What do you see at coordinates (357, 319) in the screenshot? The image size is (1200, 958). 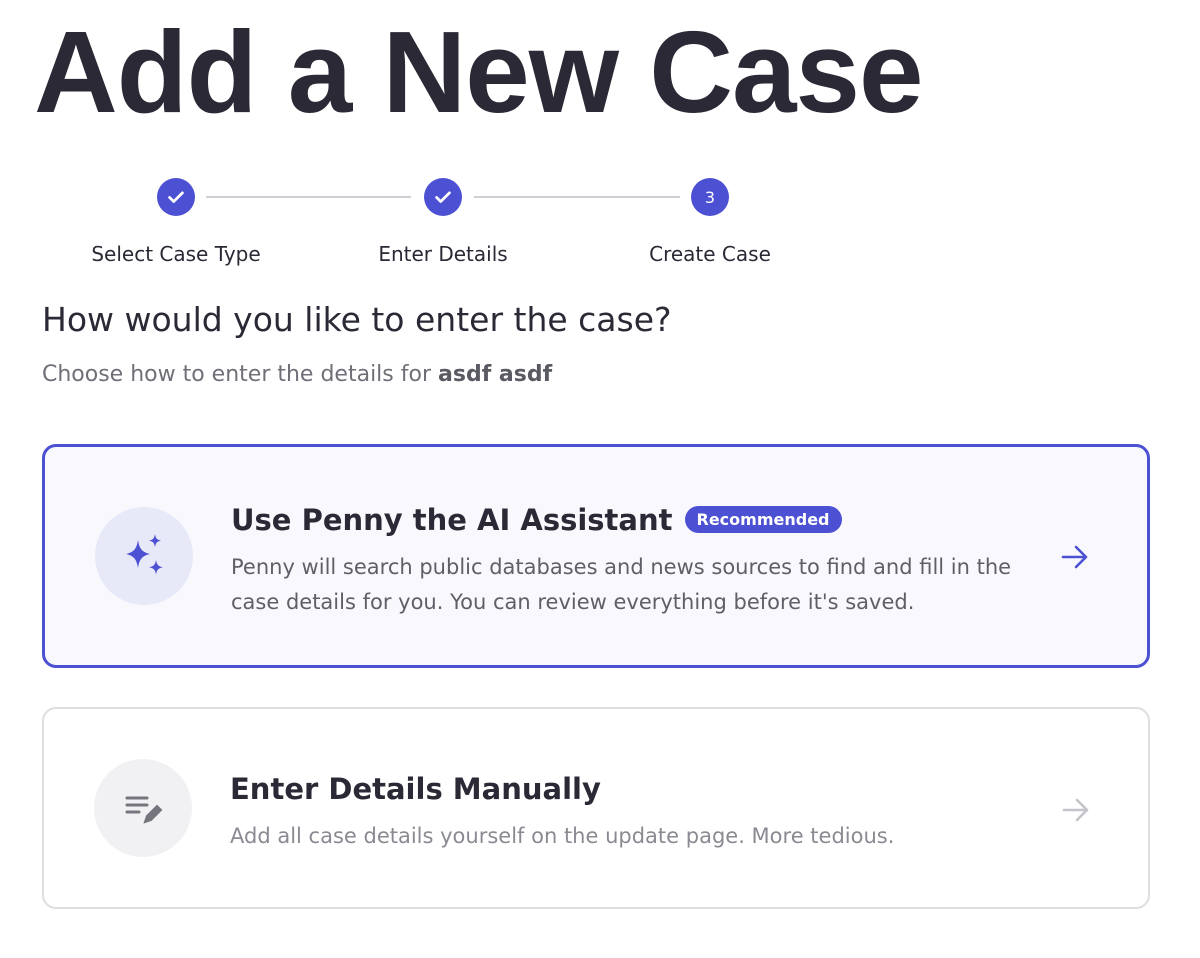 I see `section-heading: How would you like to enter the case?` at bounding box center [357, 319].